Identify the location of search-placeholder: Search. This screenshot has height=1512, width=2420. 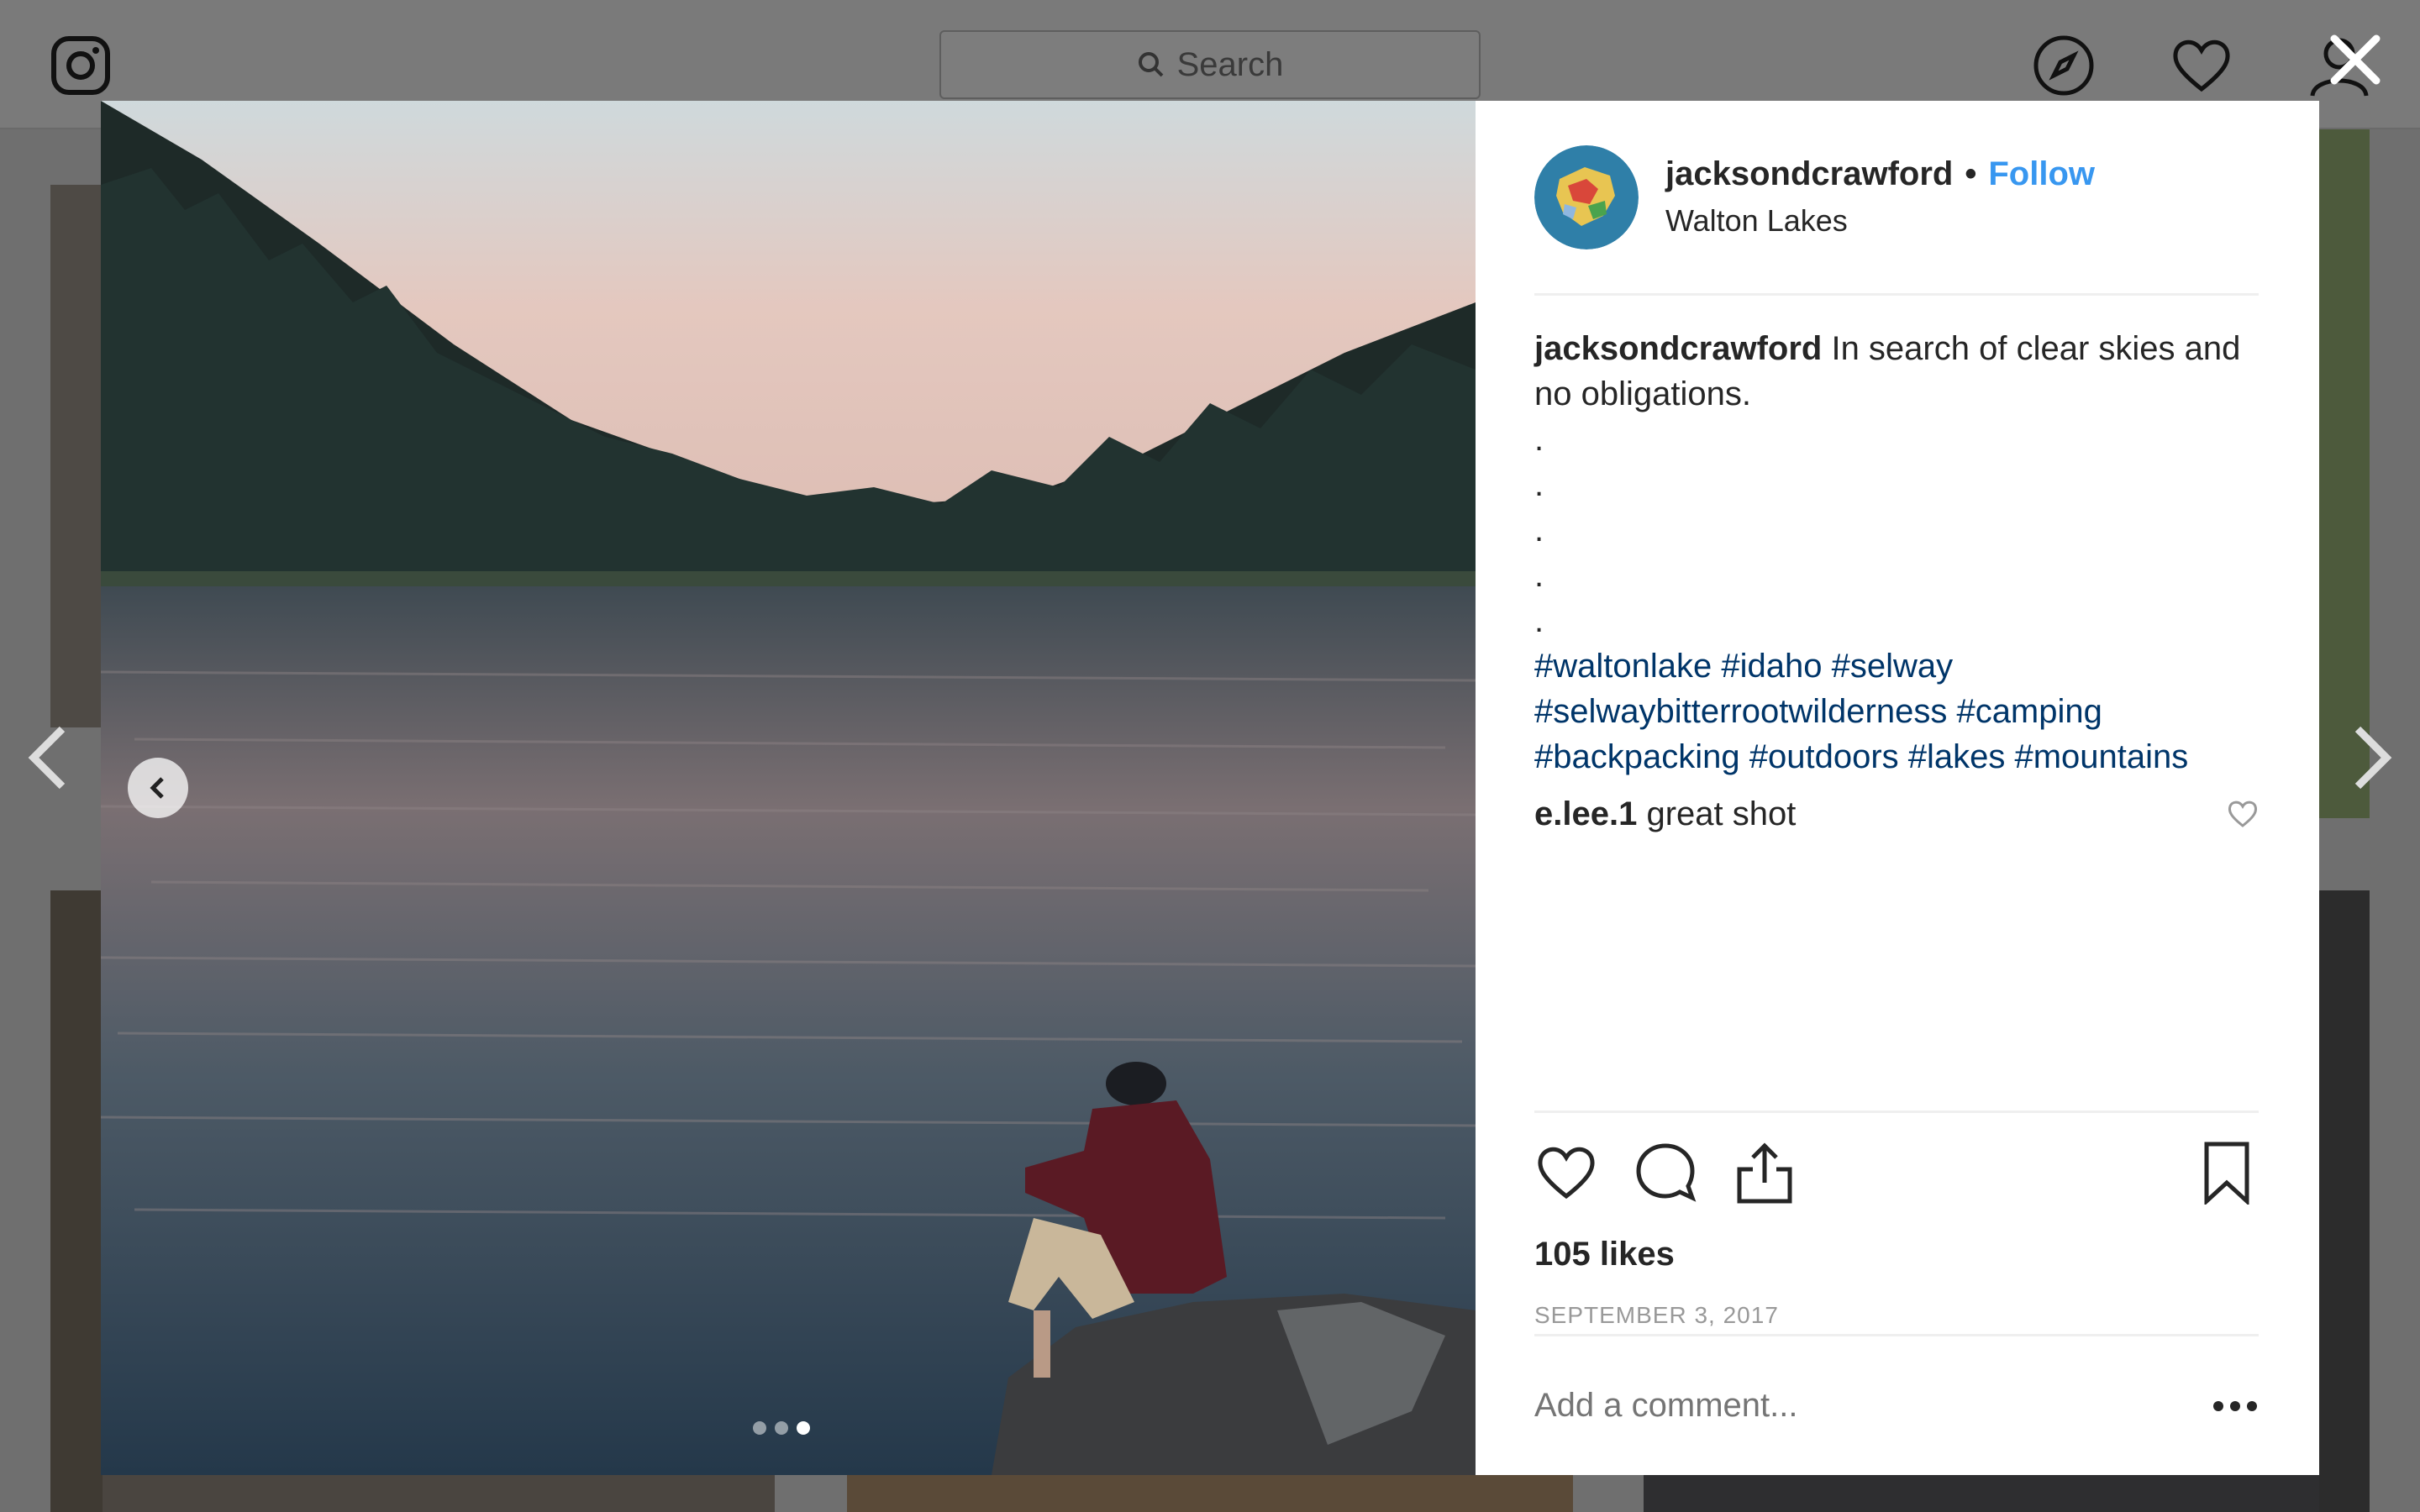
(1230, 64).